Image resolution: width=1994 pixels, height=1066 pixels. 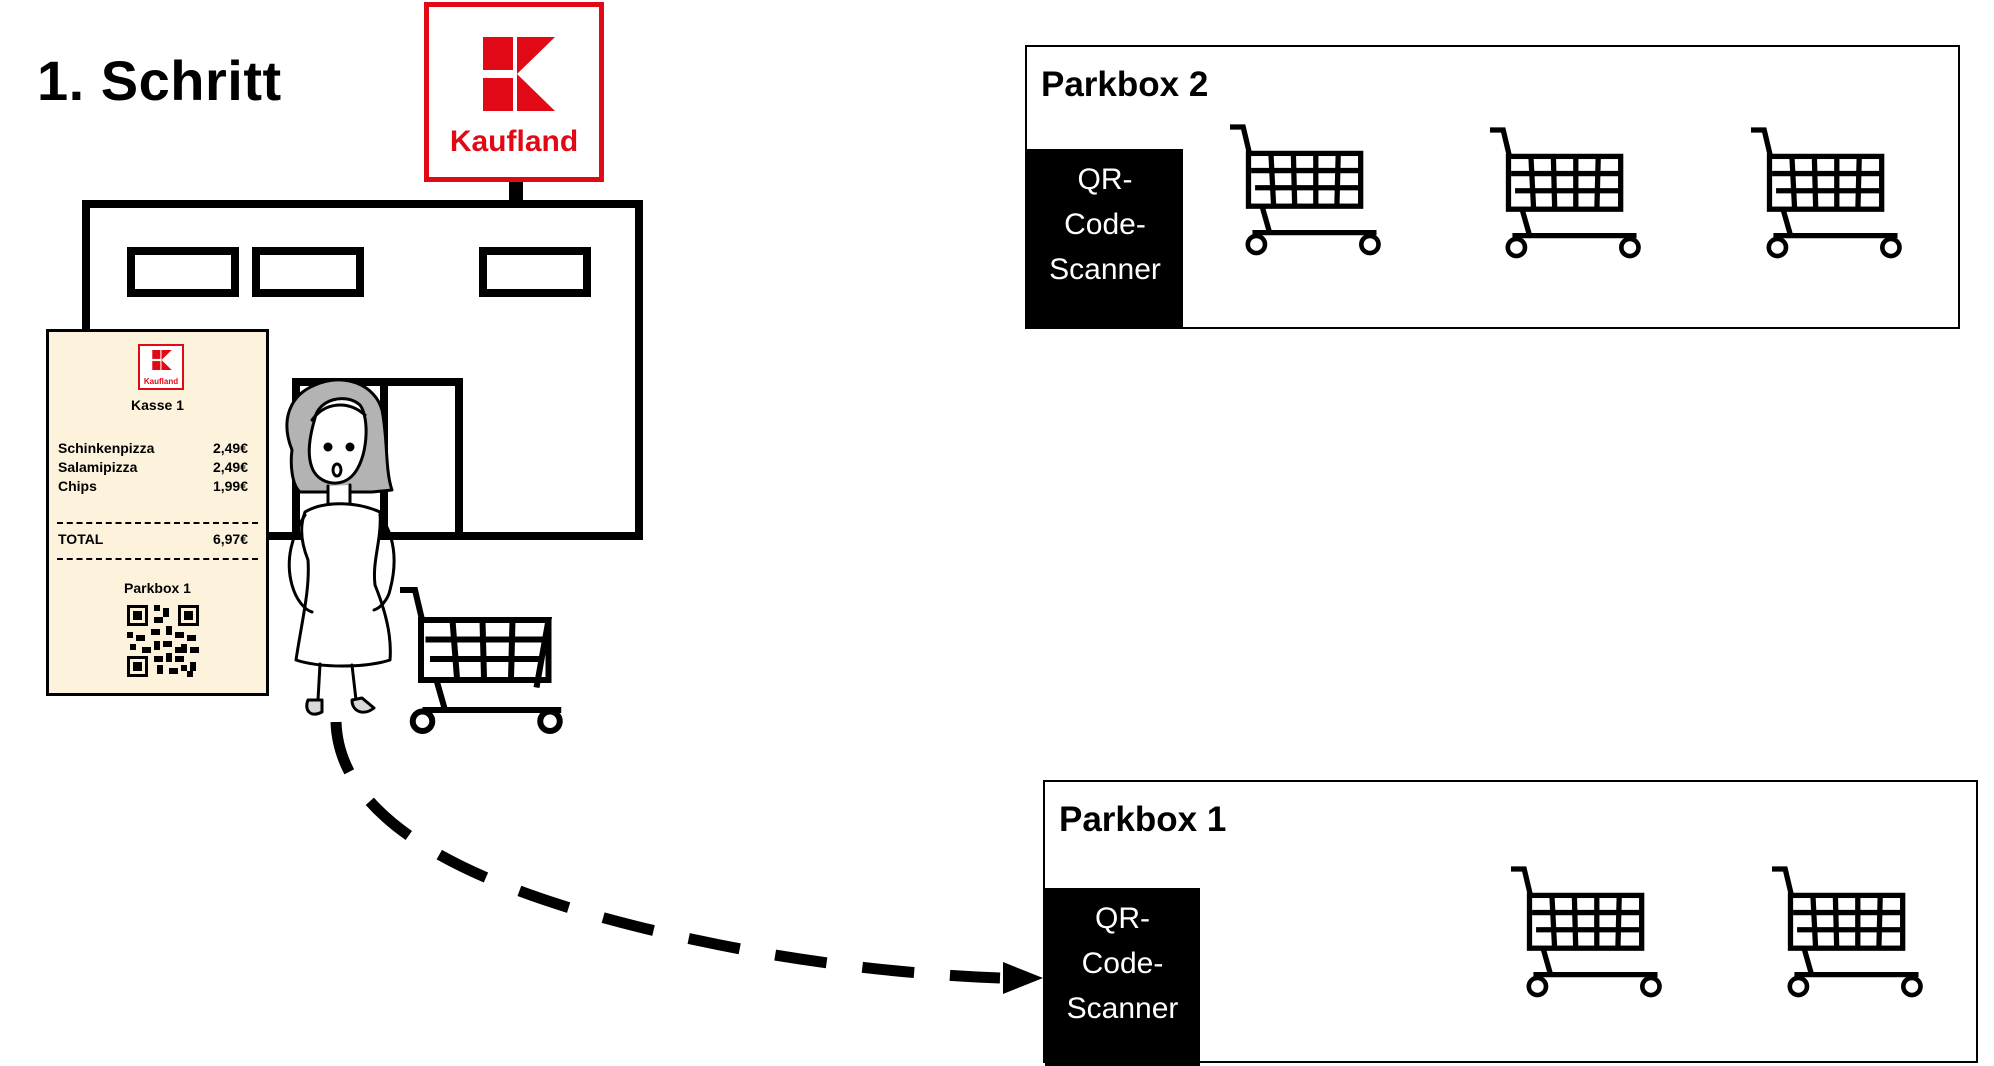 What do you see at coordinates (686, 857) in the screenshot?
I see `dashed-arrow-icon` at bounding box center [686, 857].